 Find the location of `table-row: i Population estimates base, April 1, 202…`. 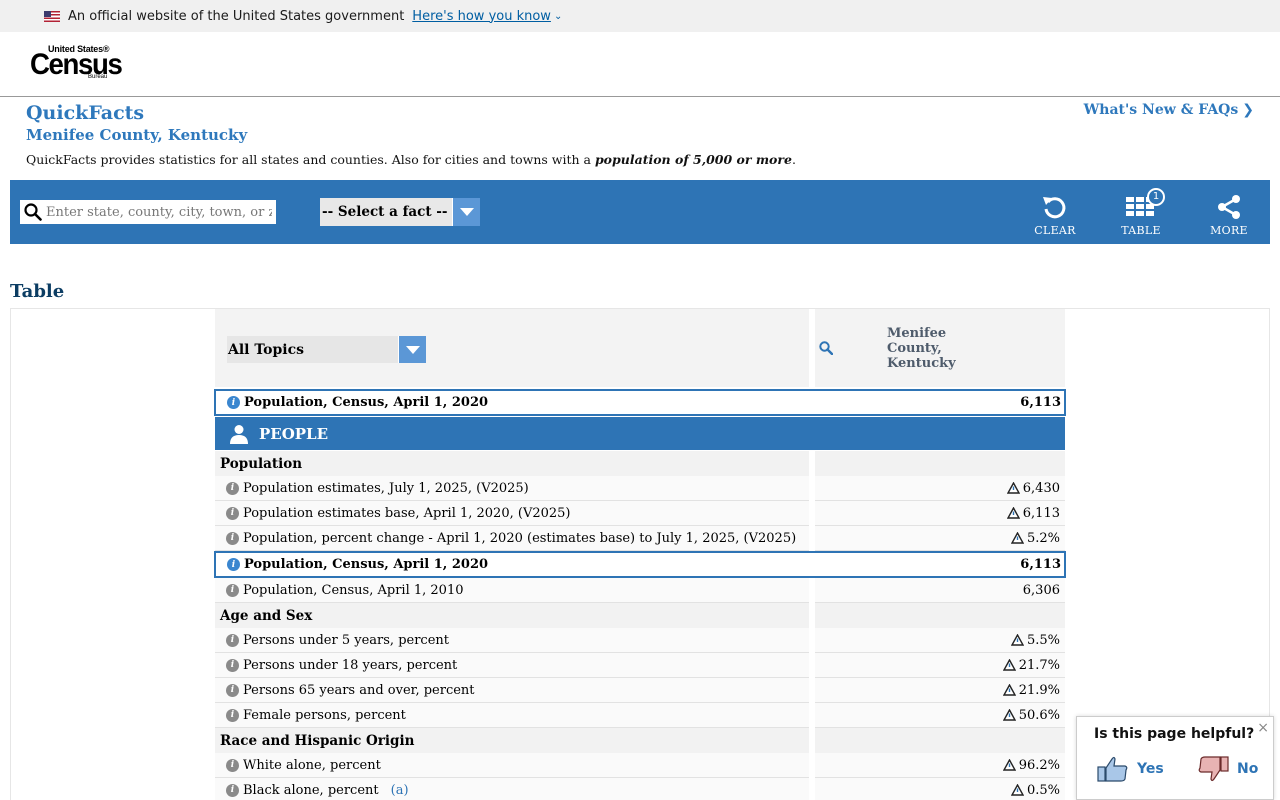

table-row: i Population estimates base, April 1, 202… is located at coordinates (640, 513).